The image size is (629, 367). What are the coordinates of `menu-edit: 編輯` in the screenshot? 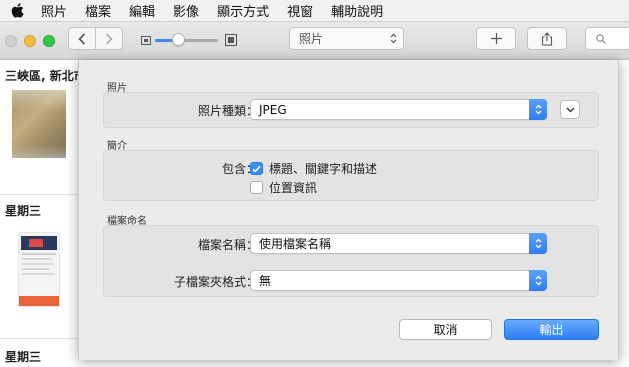 It's located at (142, 10).